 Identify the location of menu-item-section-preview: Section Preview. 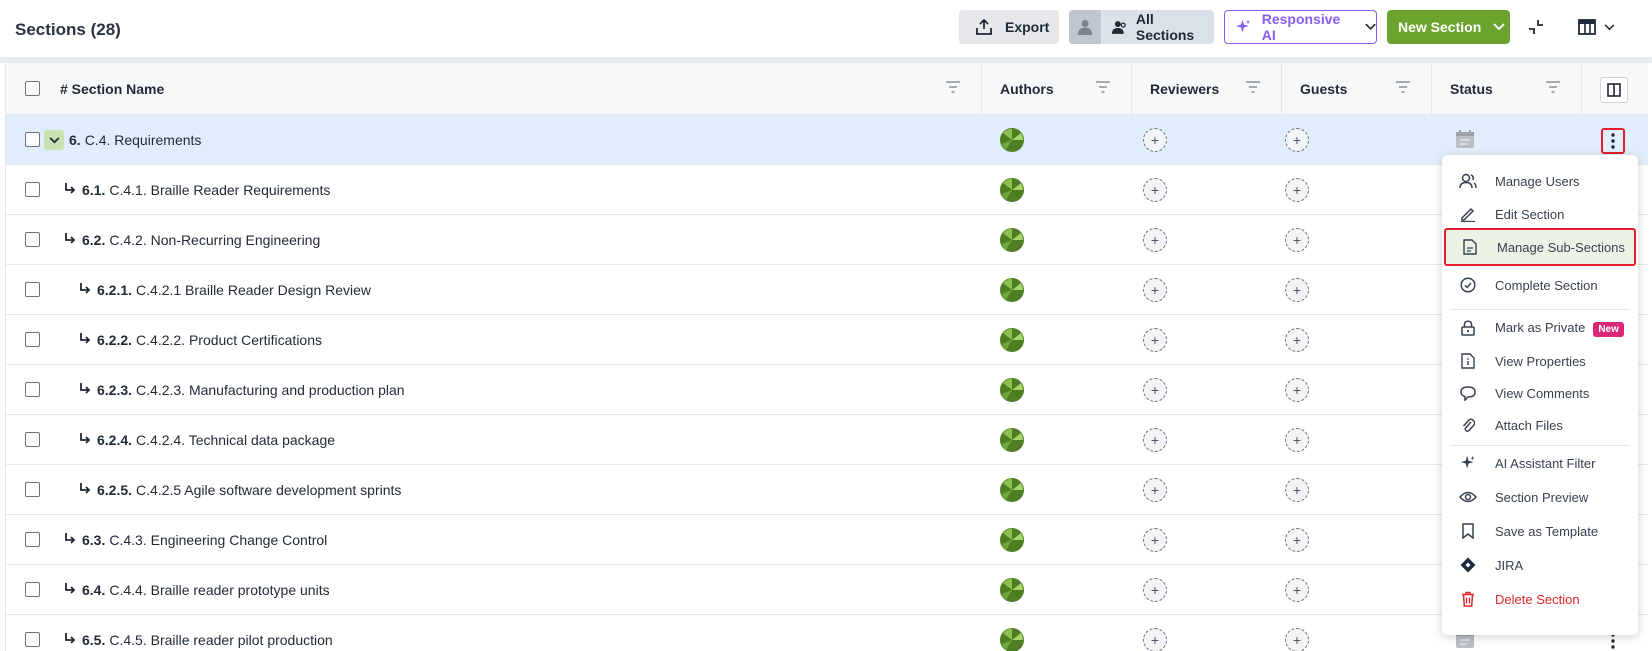
(1540, 497).